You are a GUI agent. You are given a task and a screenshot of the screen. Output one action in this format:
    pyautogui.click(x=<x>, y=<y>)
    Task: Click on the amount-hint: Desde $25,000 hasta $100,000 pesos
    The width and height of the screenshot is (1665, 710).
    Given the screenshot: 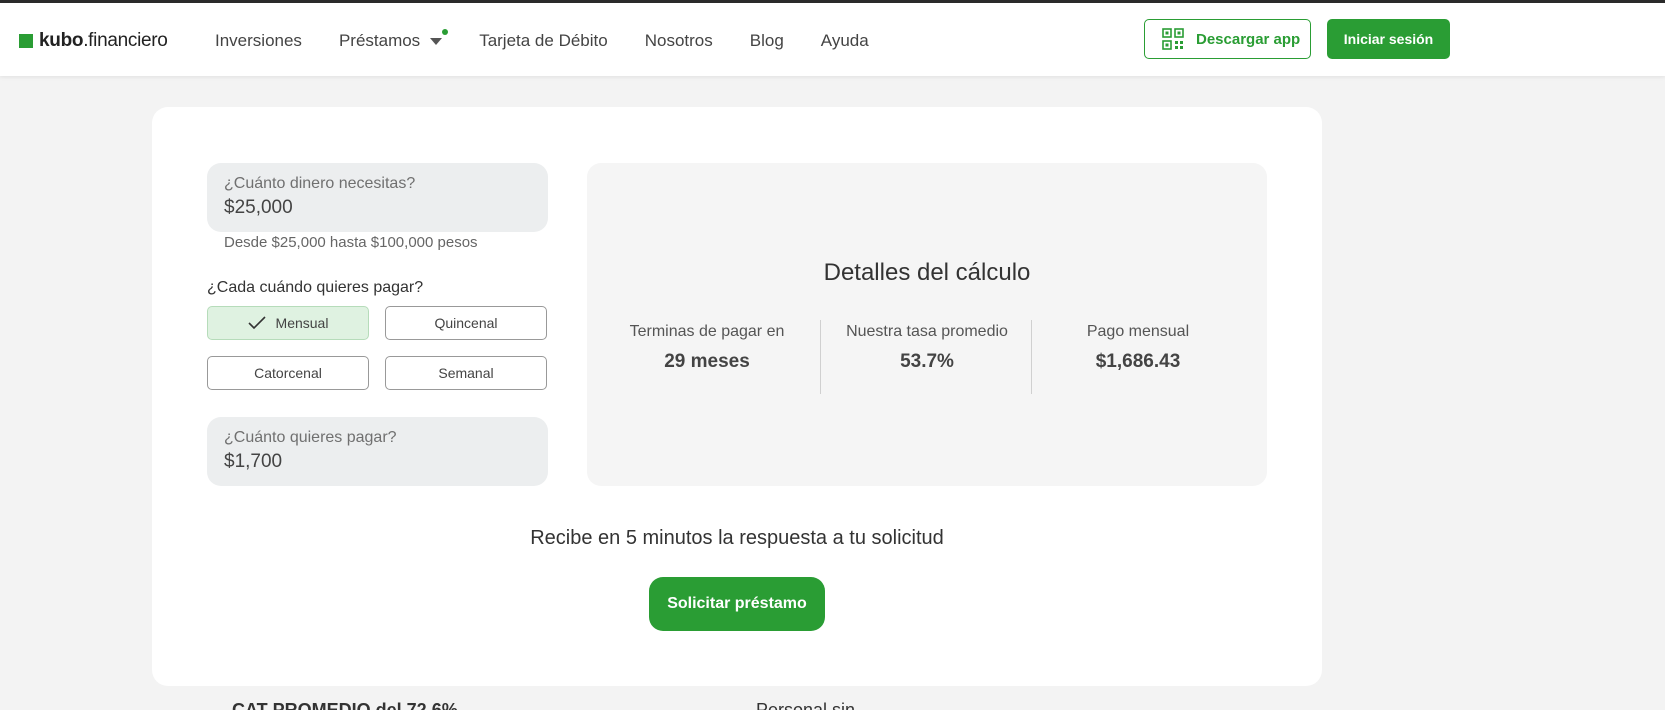 What is the action you would take?
    pyautogui.click(x=351, y=242)
    